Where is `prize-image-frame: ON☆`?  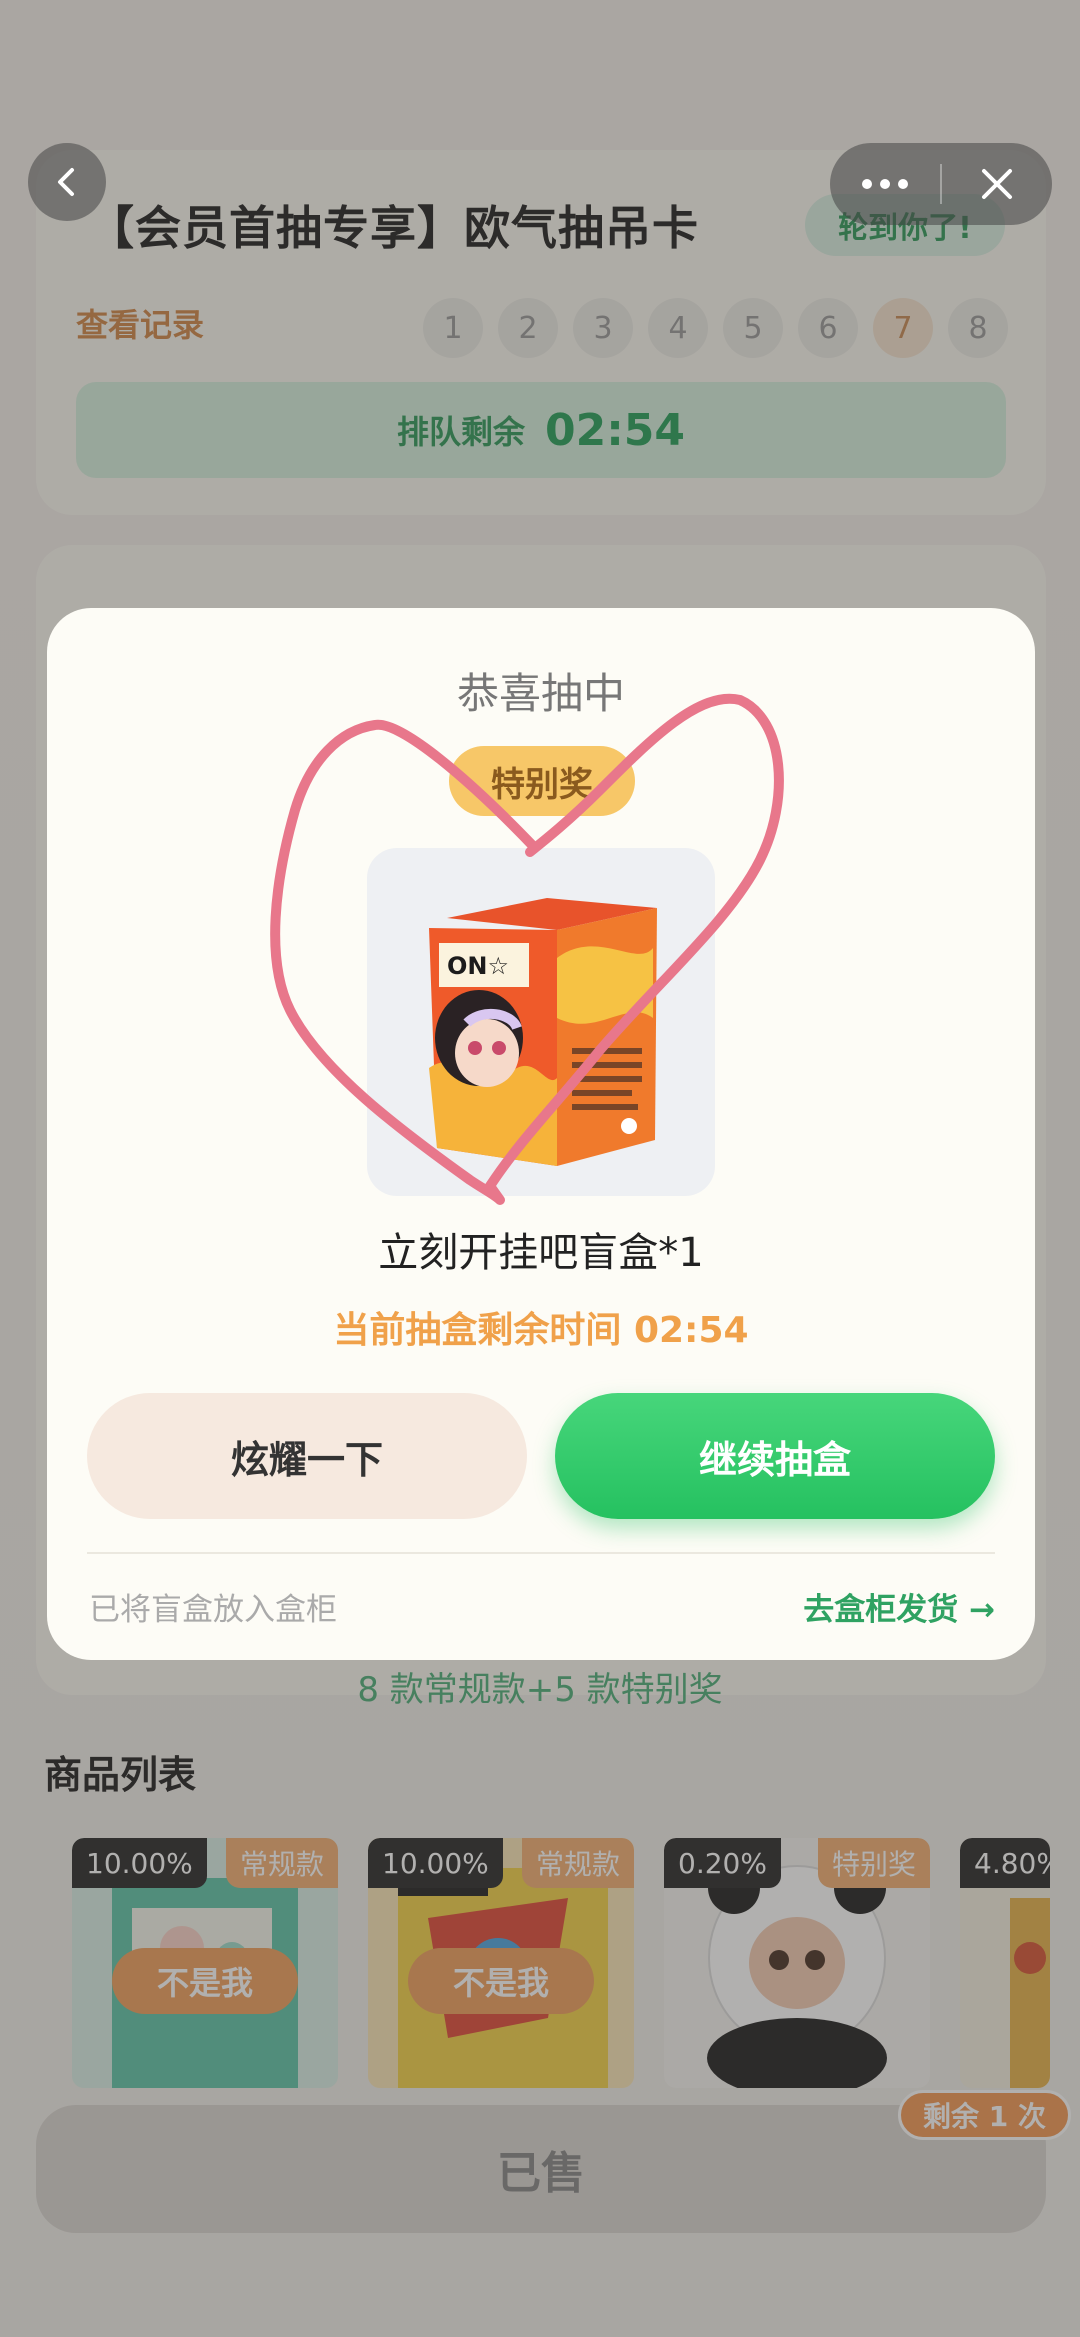
prize-image-frame: ON☆ is located at coordinates (541, 1022).